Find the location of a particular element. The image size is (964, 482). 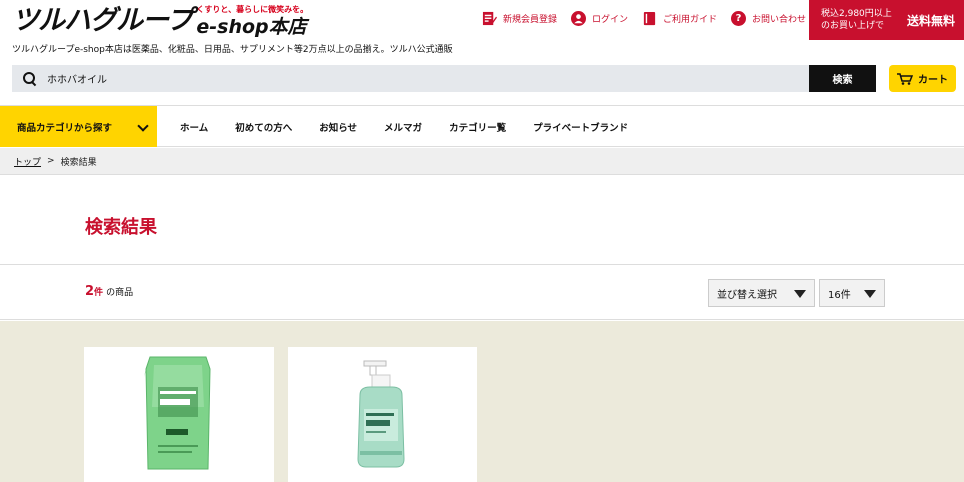

cart-label: カート is located at coordinates (933, 80).